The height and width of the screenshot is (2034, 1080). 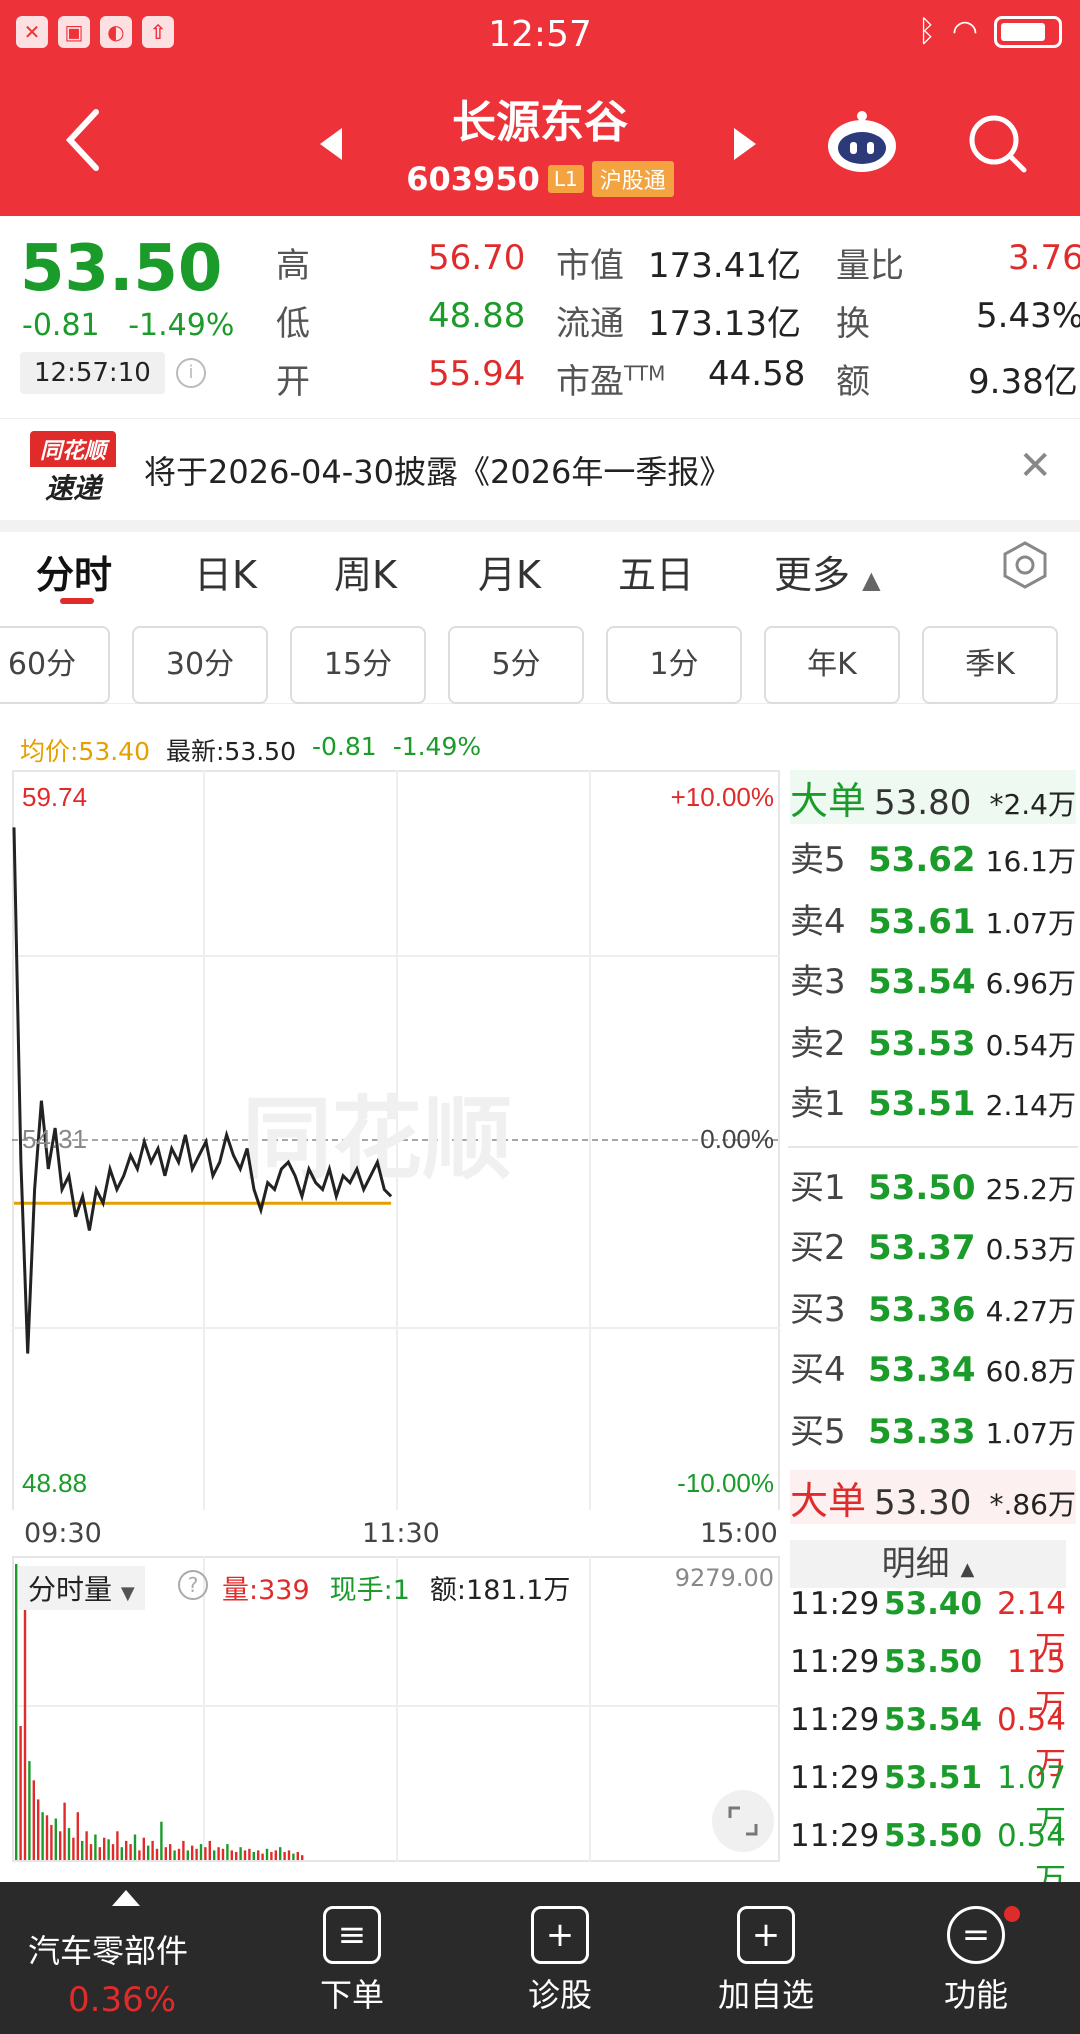 What do you see at coordinates (933, 1103) in the screenshot?
I see `ask-row: 卖1 53.51 2.14万` at bounding box center [933, 1103].